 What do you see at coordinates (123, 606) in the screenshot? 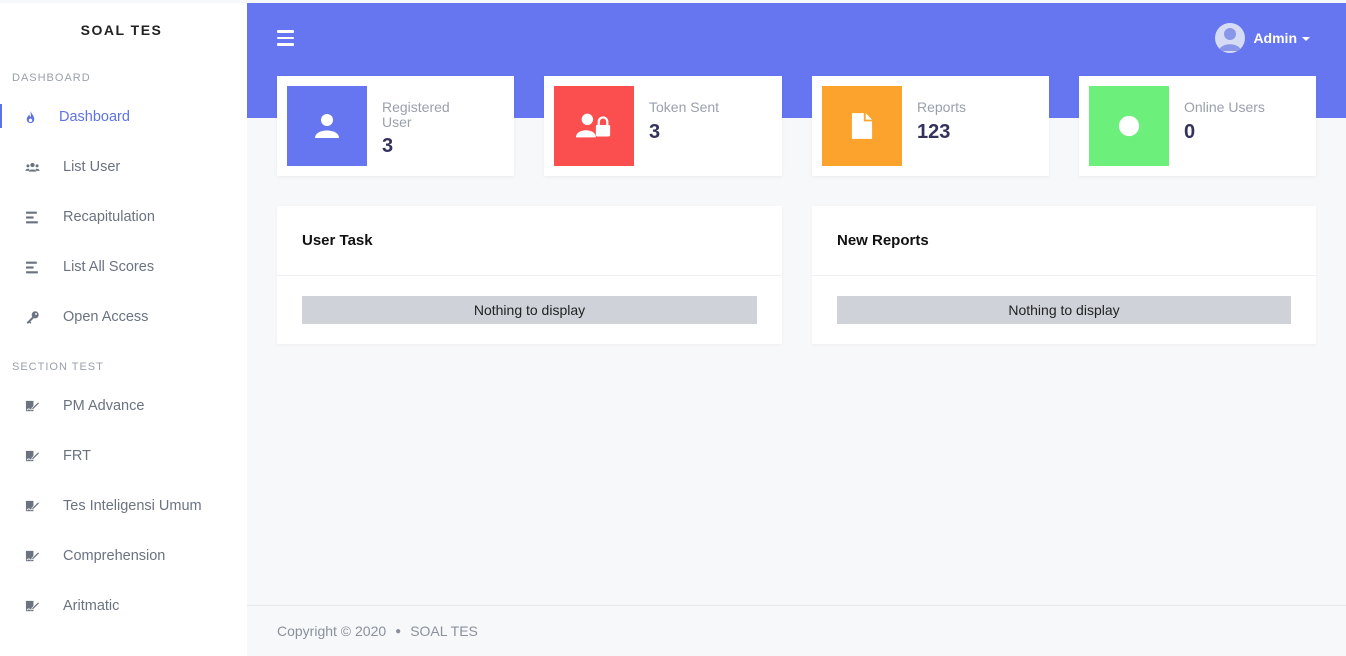
I see `sidebar-item-aritmatic: Aritmatic` at bounding box center [123, 606].